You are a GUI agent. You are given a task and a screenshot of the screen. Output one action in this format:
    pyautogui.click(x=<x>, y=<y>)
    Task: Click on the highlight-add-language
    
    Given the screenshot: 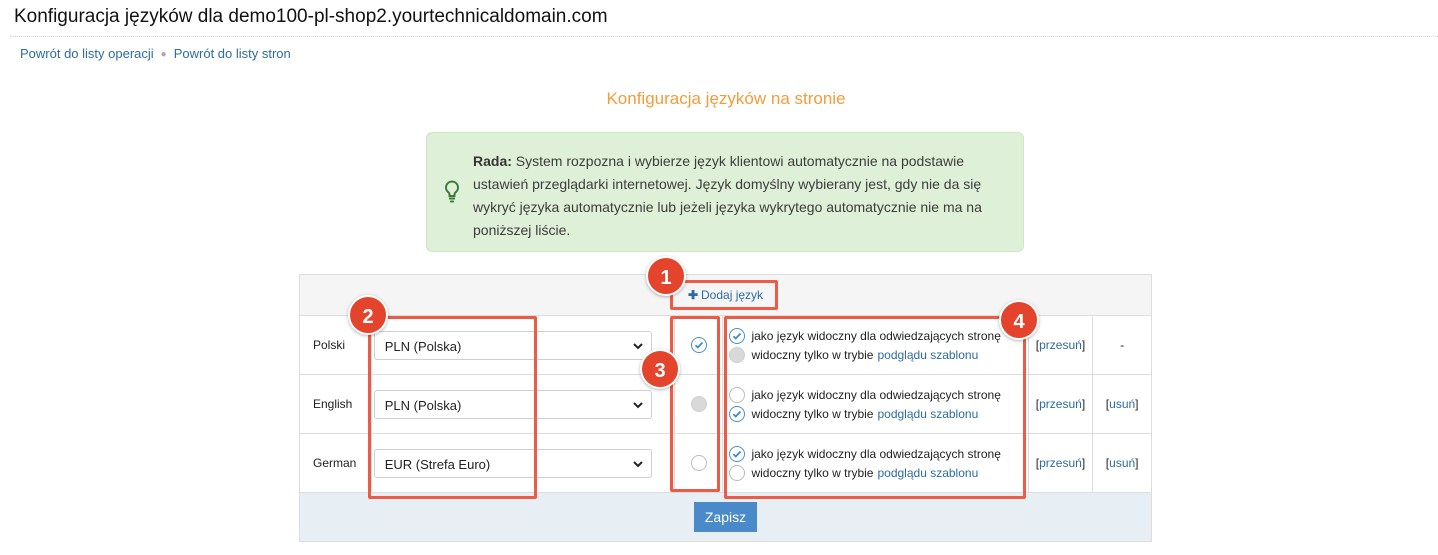 What is the action you would take?
    pyautogui.click(x=724, y=295)
    